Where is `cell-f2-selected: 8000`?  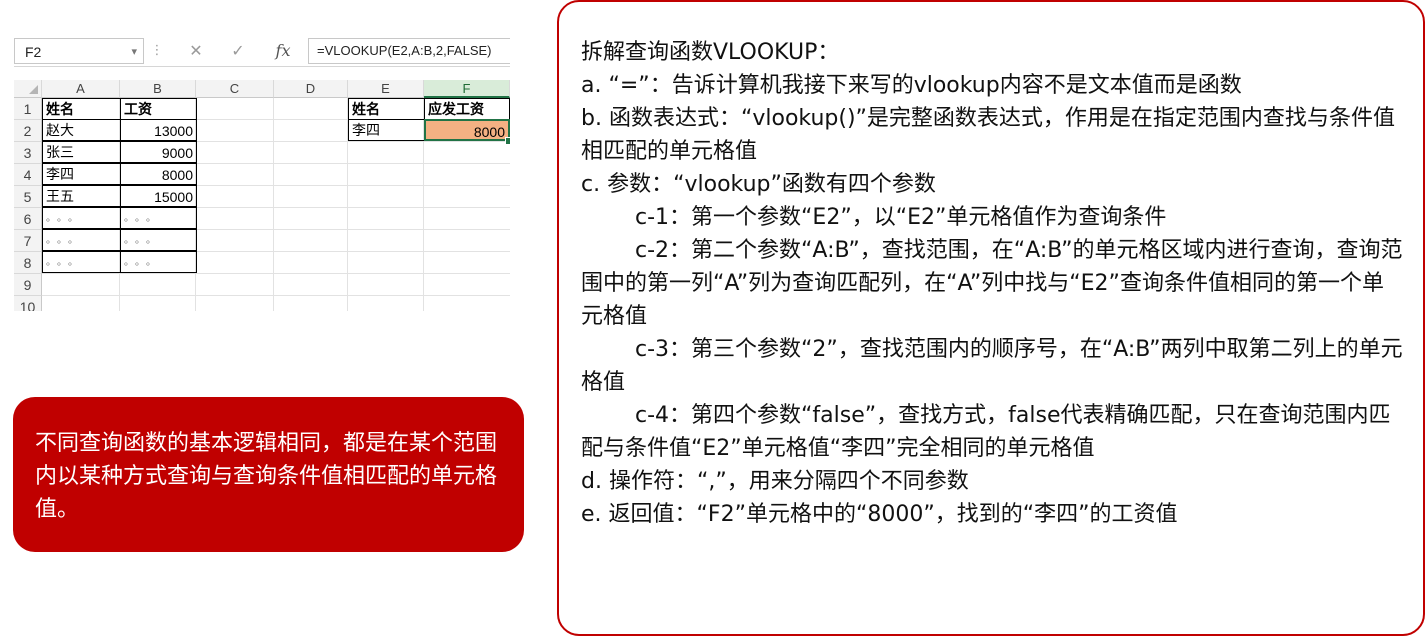
cell-f2-selected: 8000 is located at coordinates (467, 130).